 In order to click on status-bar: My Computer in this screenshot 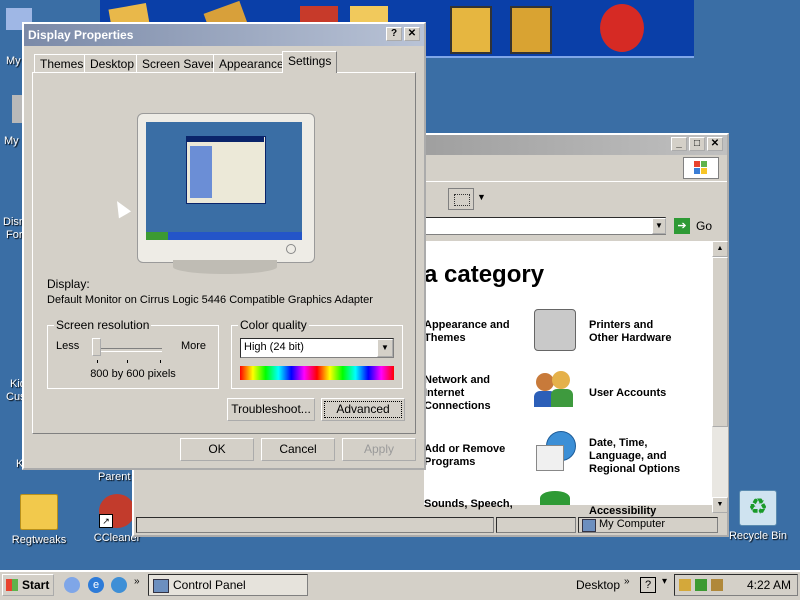, I will do `click(430, 525)`.